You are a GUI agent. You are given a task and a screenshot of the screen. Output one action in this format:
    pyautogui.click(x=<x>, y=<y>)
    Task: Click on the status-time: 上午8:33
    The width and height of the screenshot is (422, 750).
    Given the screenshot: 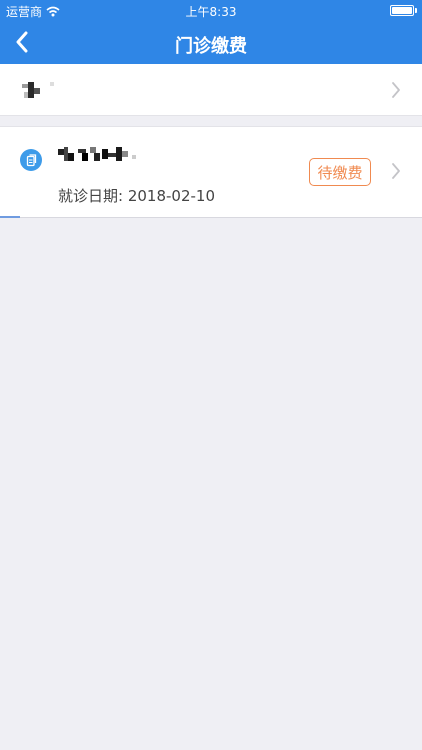 What is the action you would take?
    pyautogui.click(x=211, y=12)
    